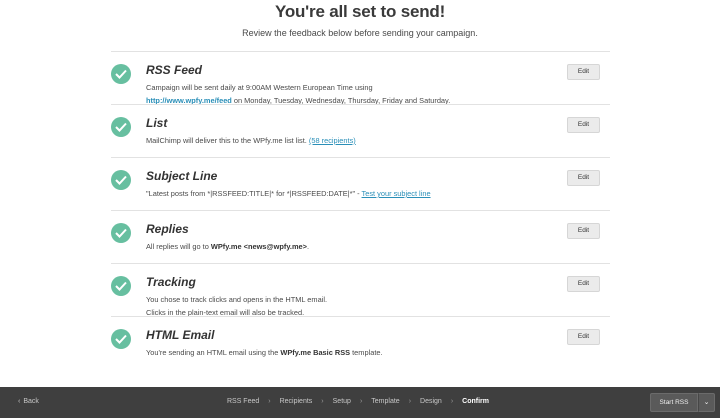 This screenshot has width=720, height=418. Describe the element at coordinates (475, 401) in the screenshot. I see `step-confirm: Confirm` at that location.